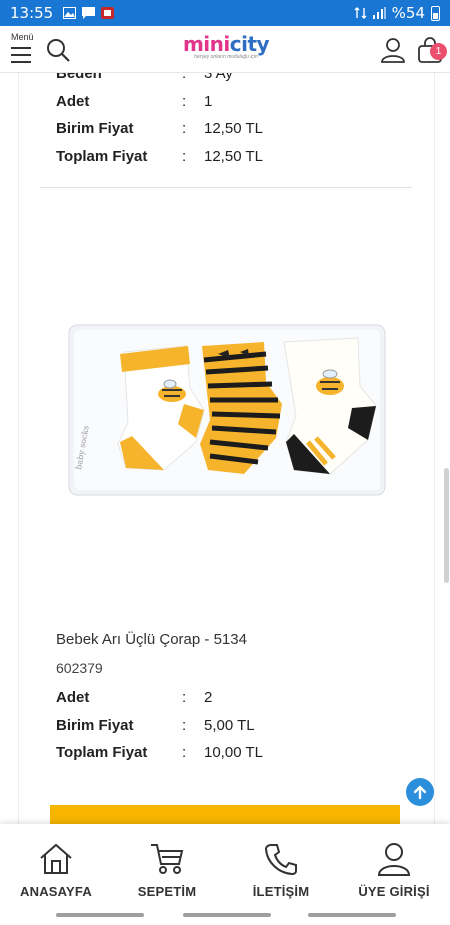 Image resolution: width=450 pixels, height=925 pixels. Describe the element at coordinates (151, 639) in the screenshot. I see `product-name: Bebek Arı Üçlü Çorap - 5134` at that location.